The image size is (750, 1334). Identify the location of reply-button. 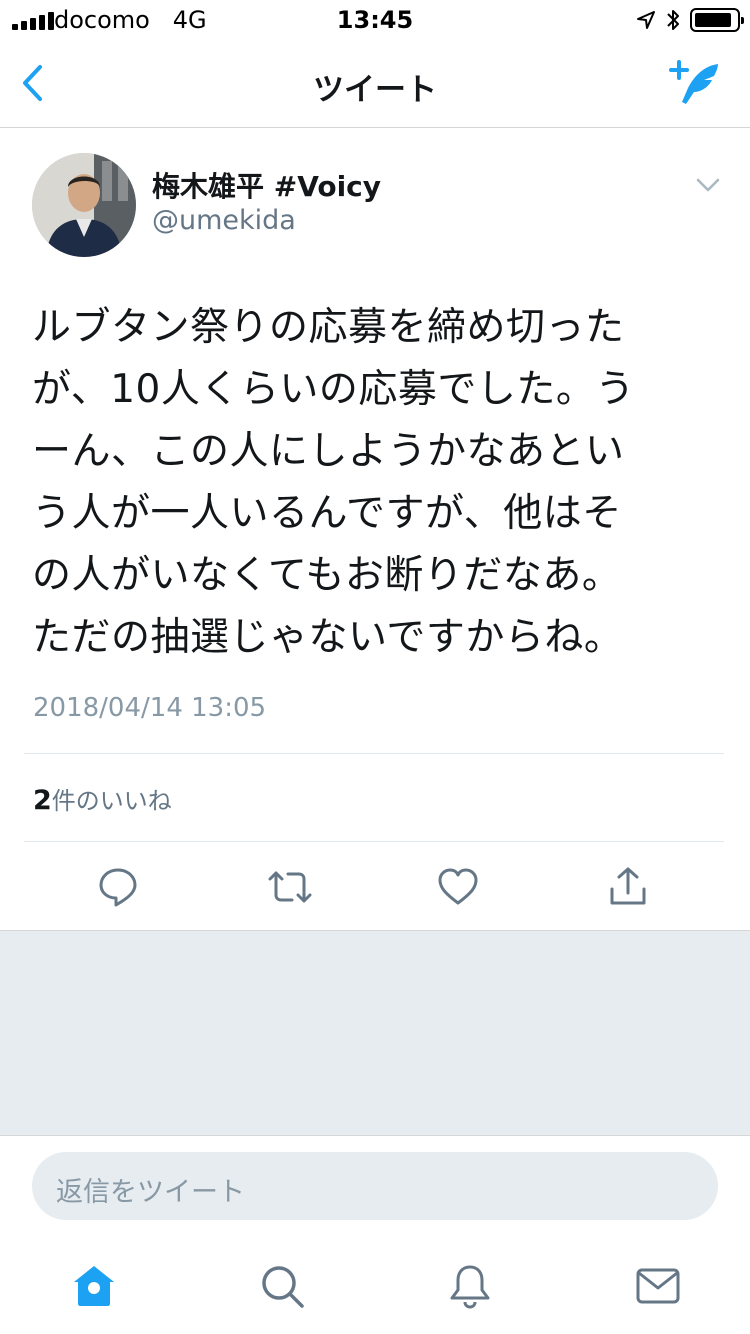
(118, 887).